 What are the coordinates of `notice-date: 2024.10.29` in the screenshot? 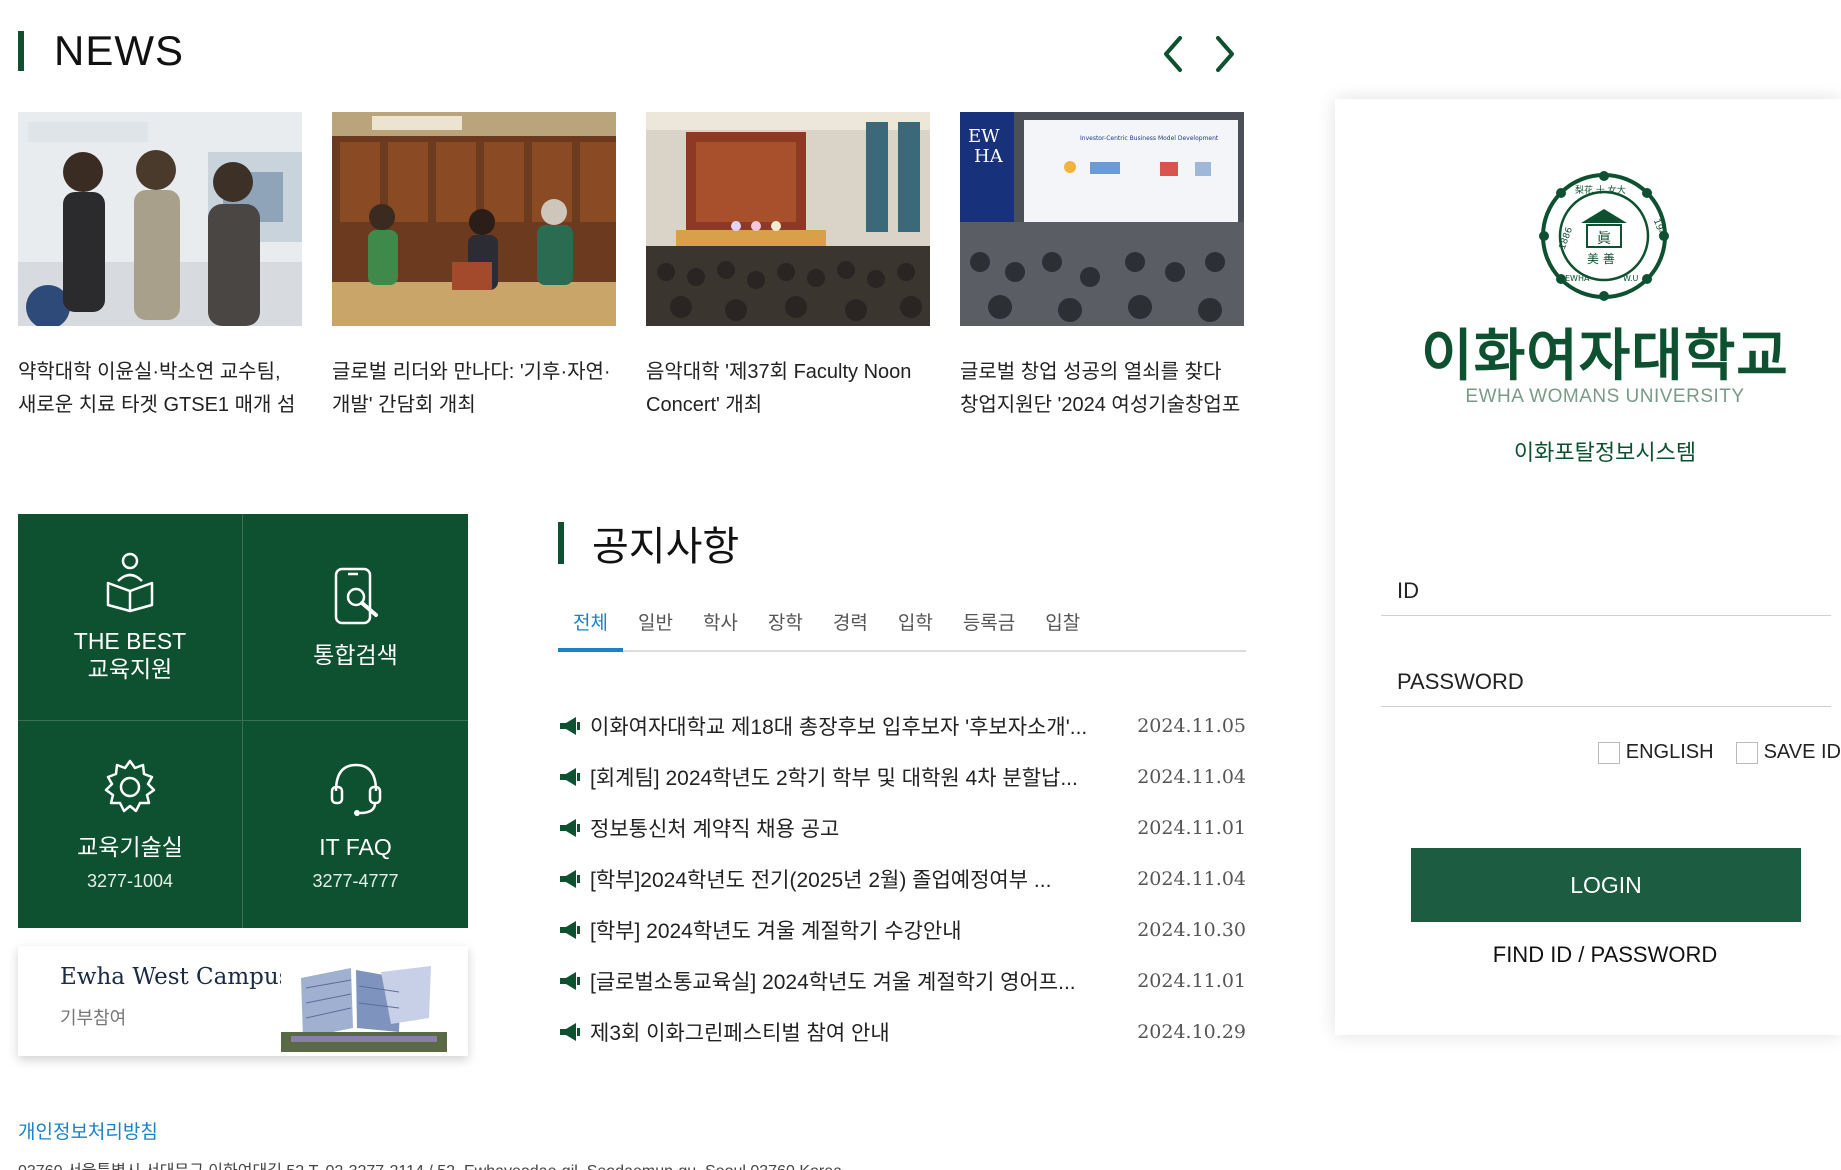 It's located at (1191, 1031).